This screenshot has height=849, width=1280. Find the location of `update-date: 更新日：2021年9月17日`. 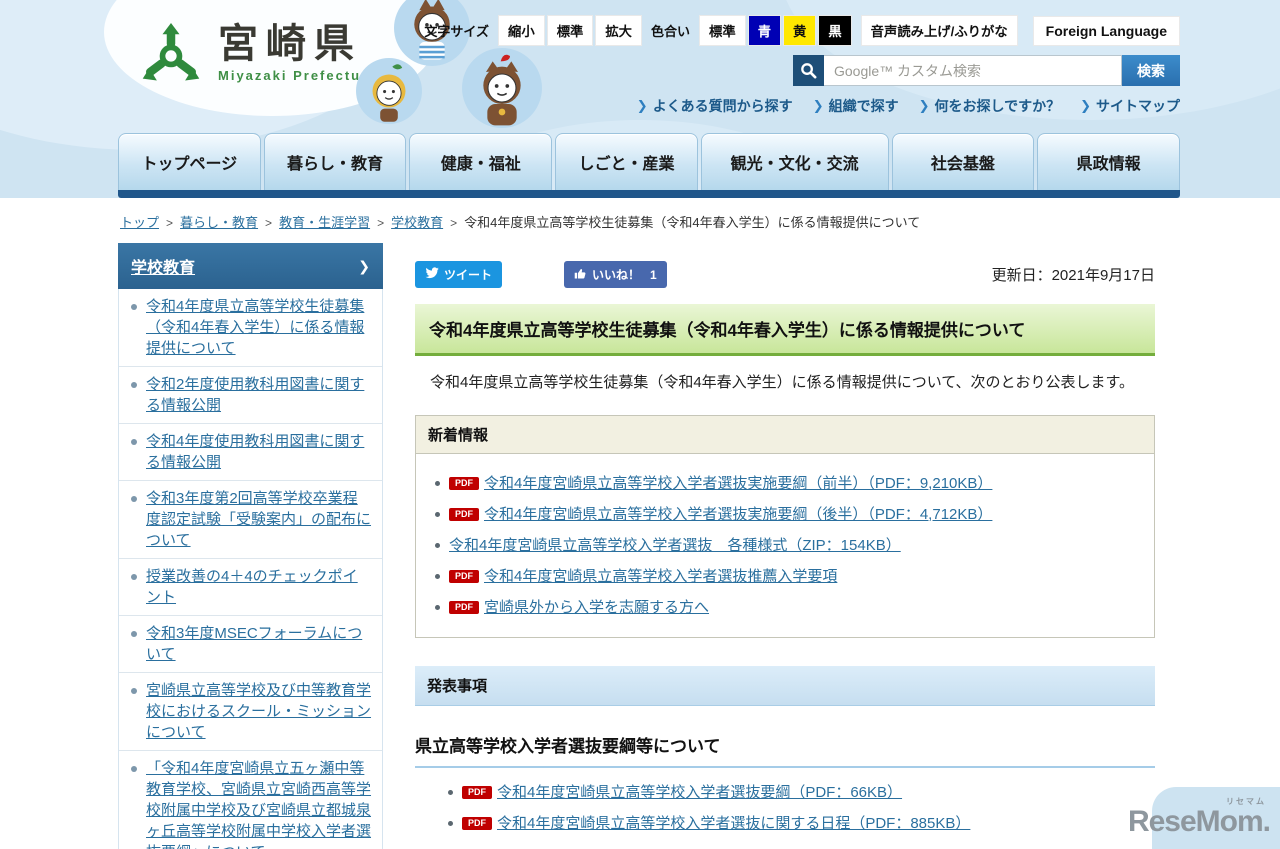

update-date: 更新日：2021年9月17日 is located at coordinates (1073, 275).